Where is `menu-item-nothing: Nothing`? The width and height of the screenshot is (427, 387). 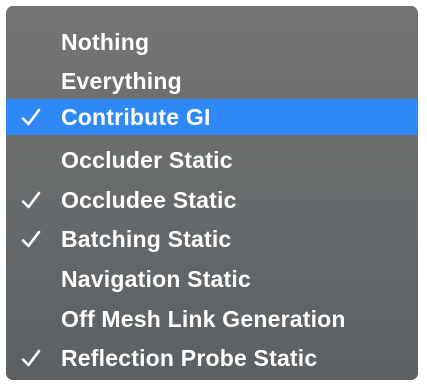
menu-item-nothing: Nothing is located at coordinates (212, 42).